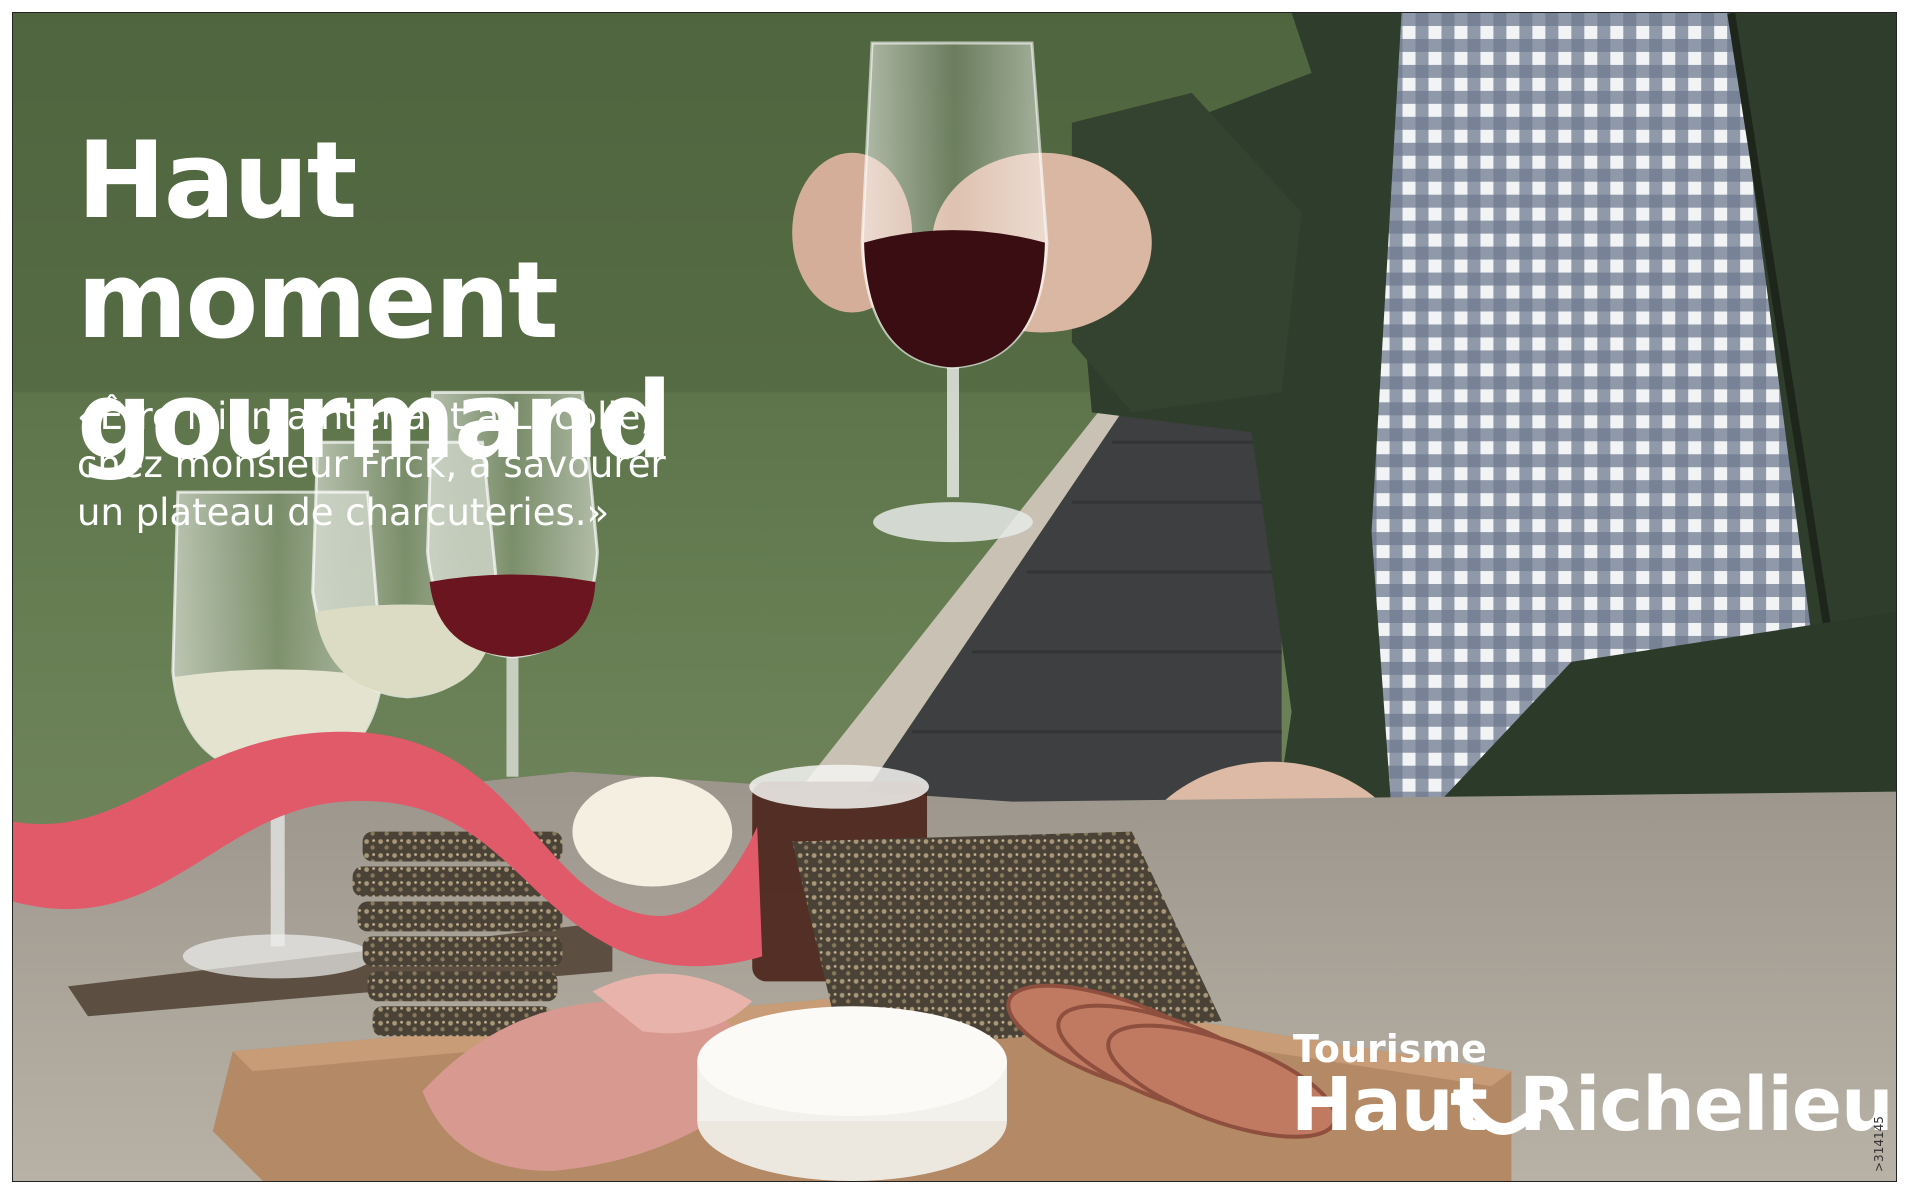  I want to click on brand-logo-wordmark: Haut Richelieu, so click(1592, 1105).